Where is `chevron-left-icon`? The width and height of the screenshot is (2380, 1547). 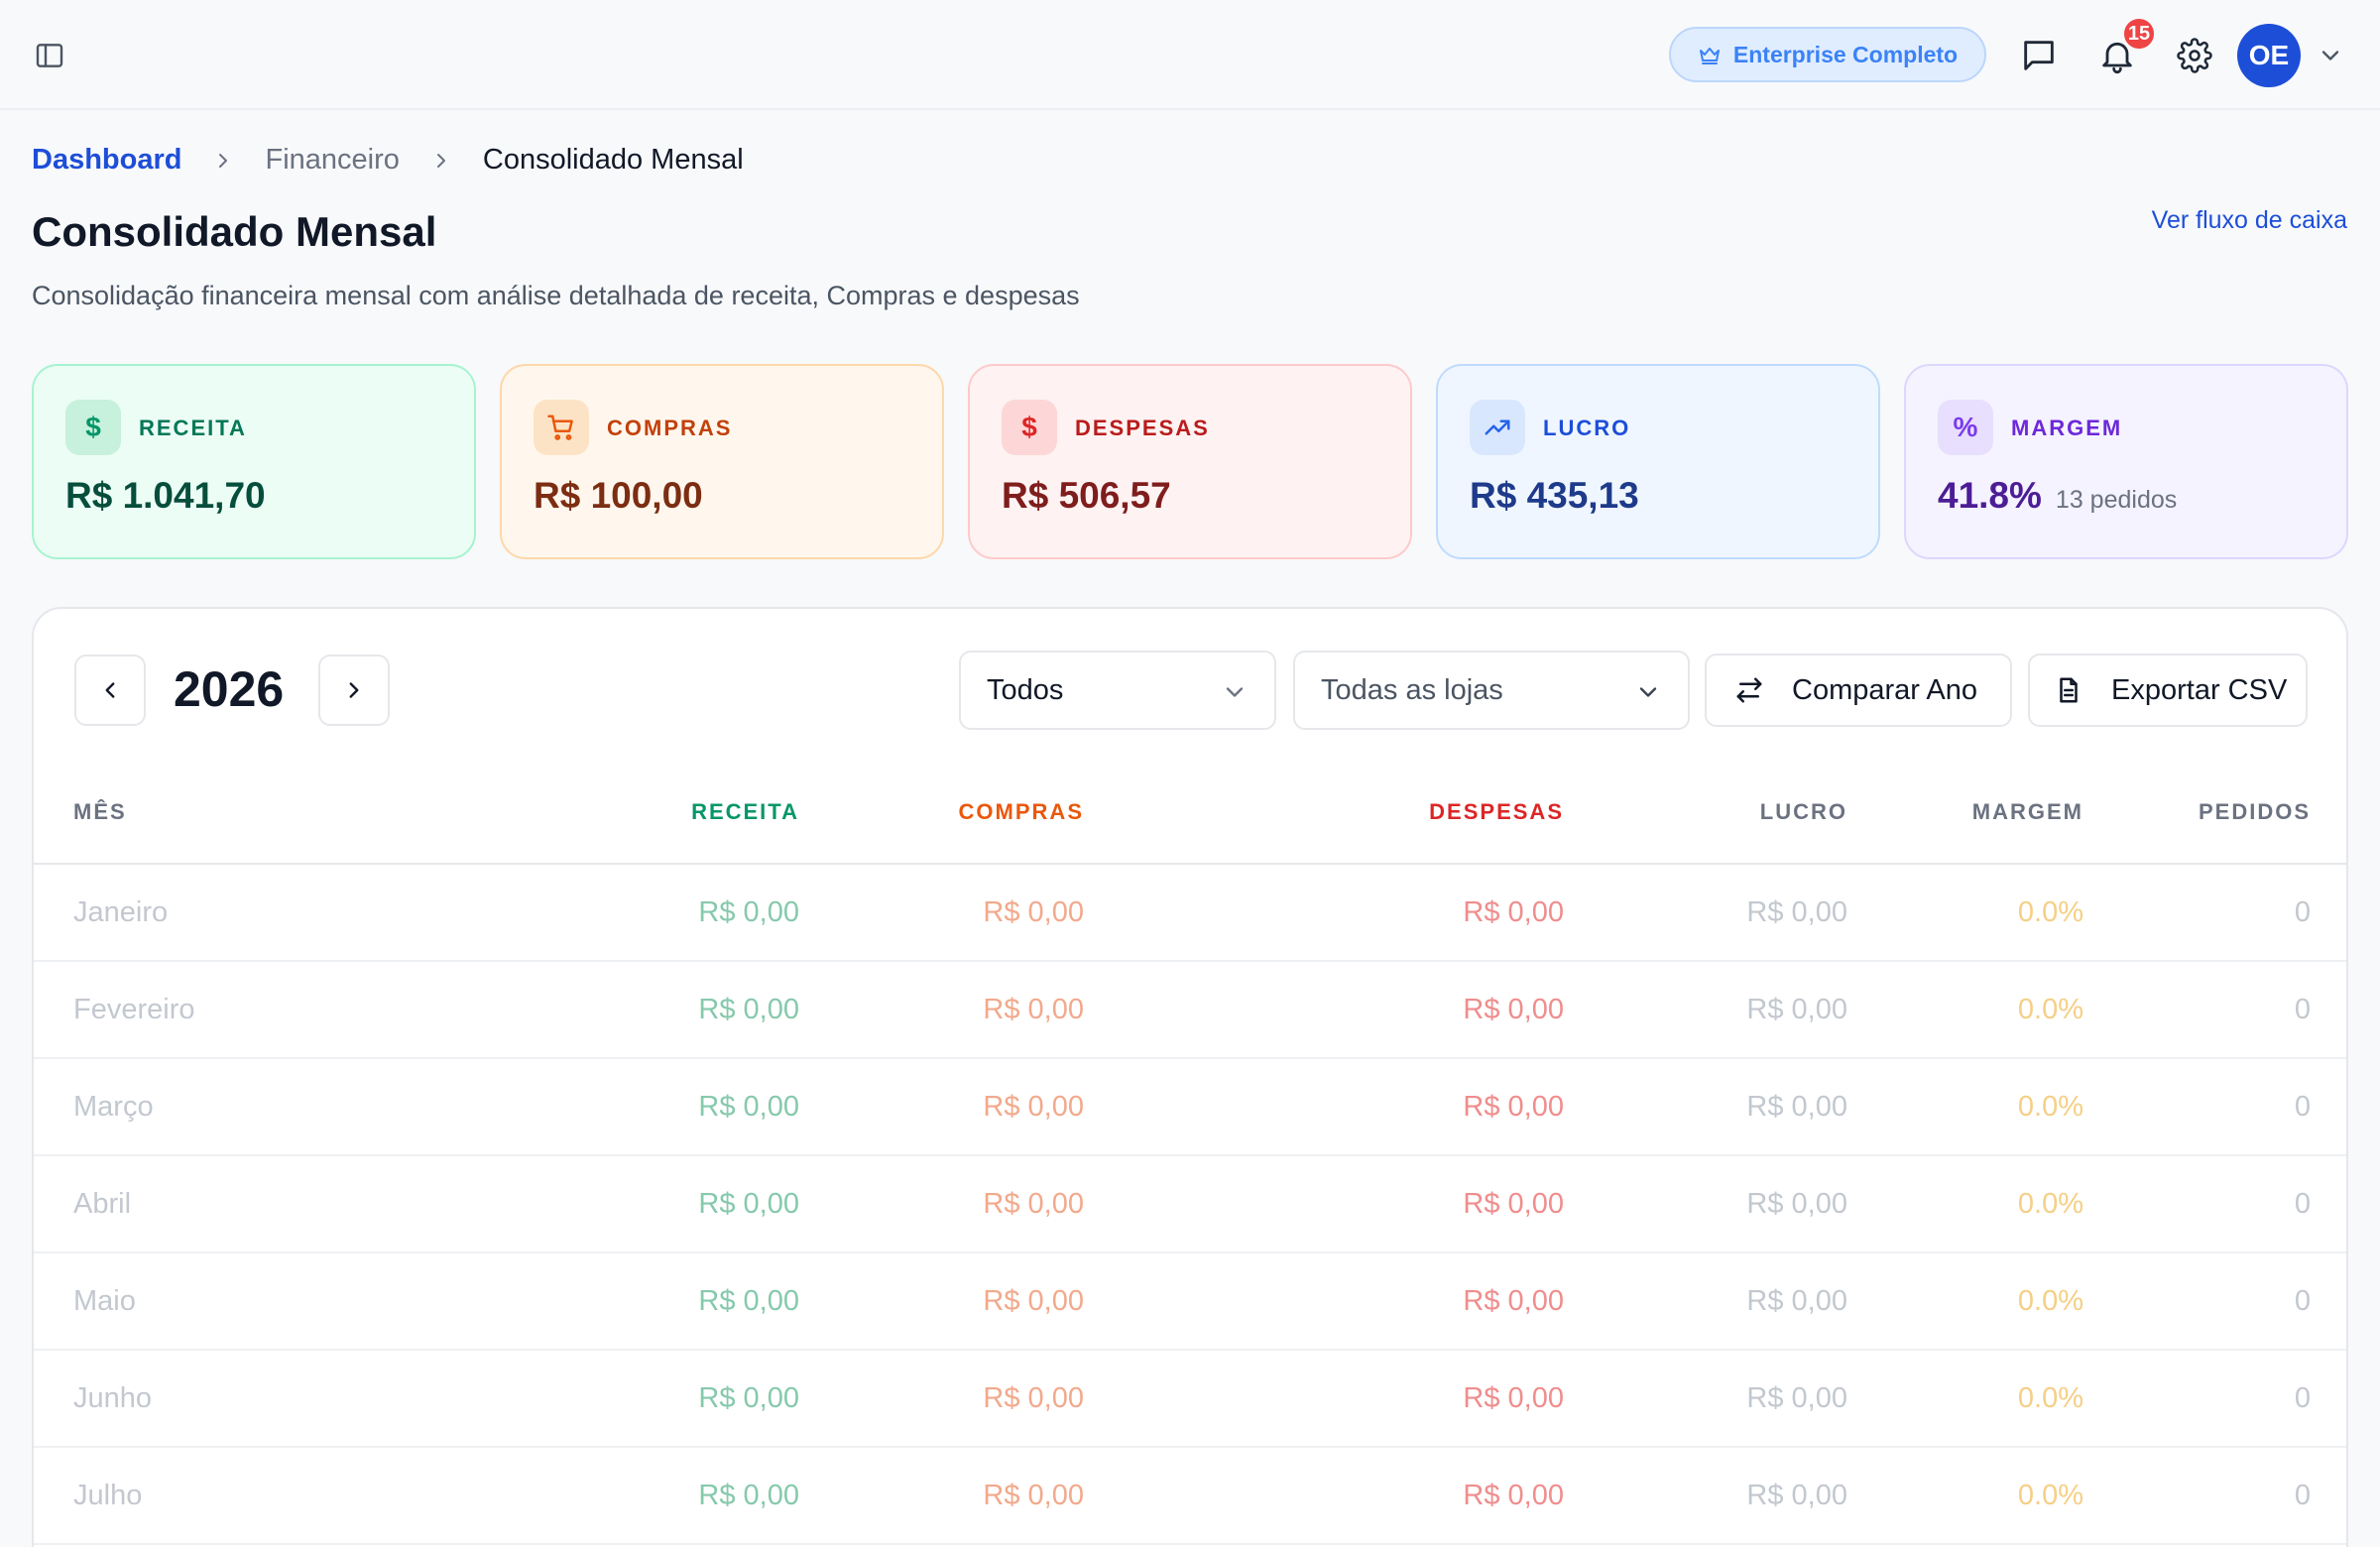
chevron-left-icon is located at coordinates (110, 690).